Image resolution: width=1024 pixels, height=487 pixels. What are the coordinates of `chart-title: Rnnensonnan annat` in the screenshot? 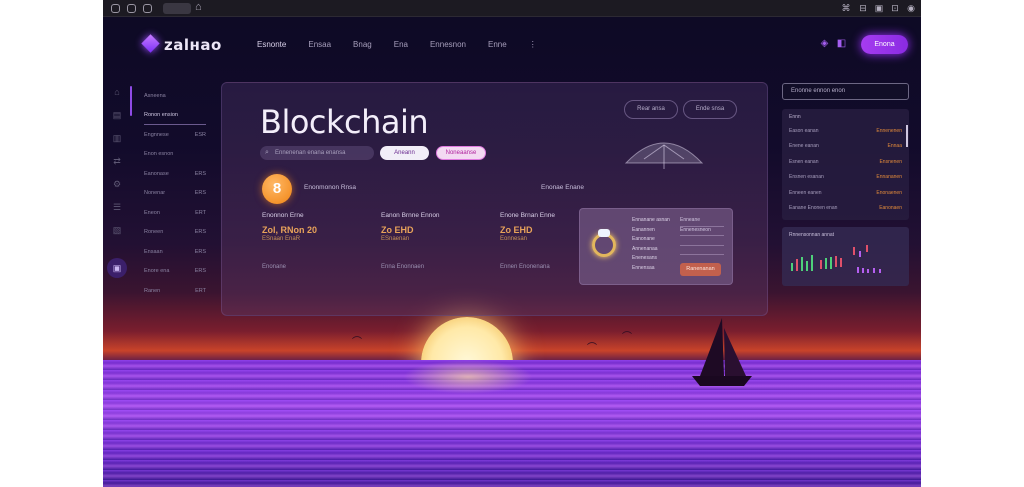 It's located at (812, 235).